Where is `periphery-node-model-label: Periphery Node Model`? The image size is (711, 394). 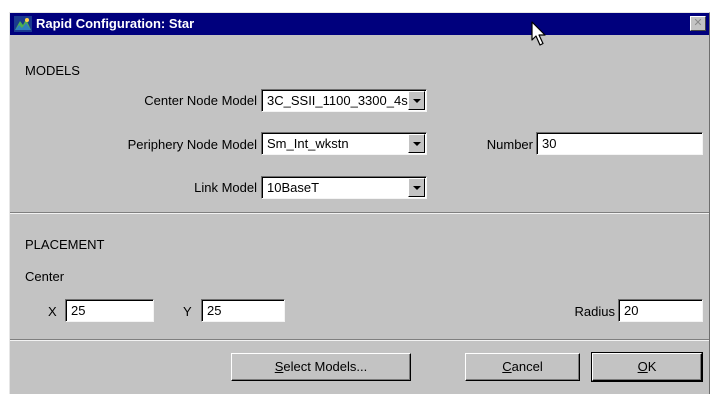
periphery-node-model-label: Periphery Node Model is located at coordinates (192, 144).